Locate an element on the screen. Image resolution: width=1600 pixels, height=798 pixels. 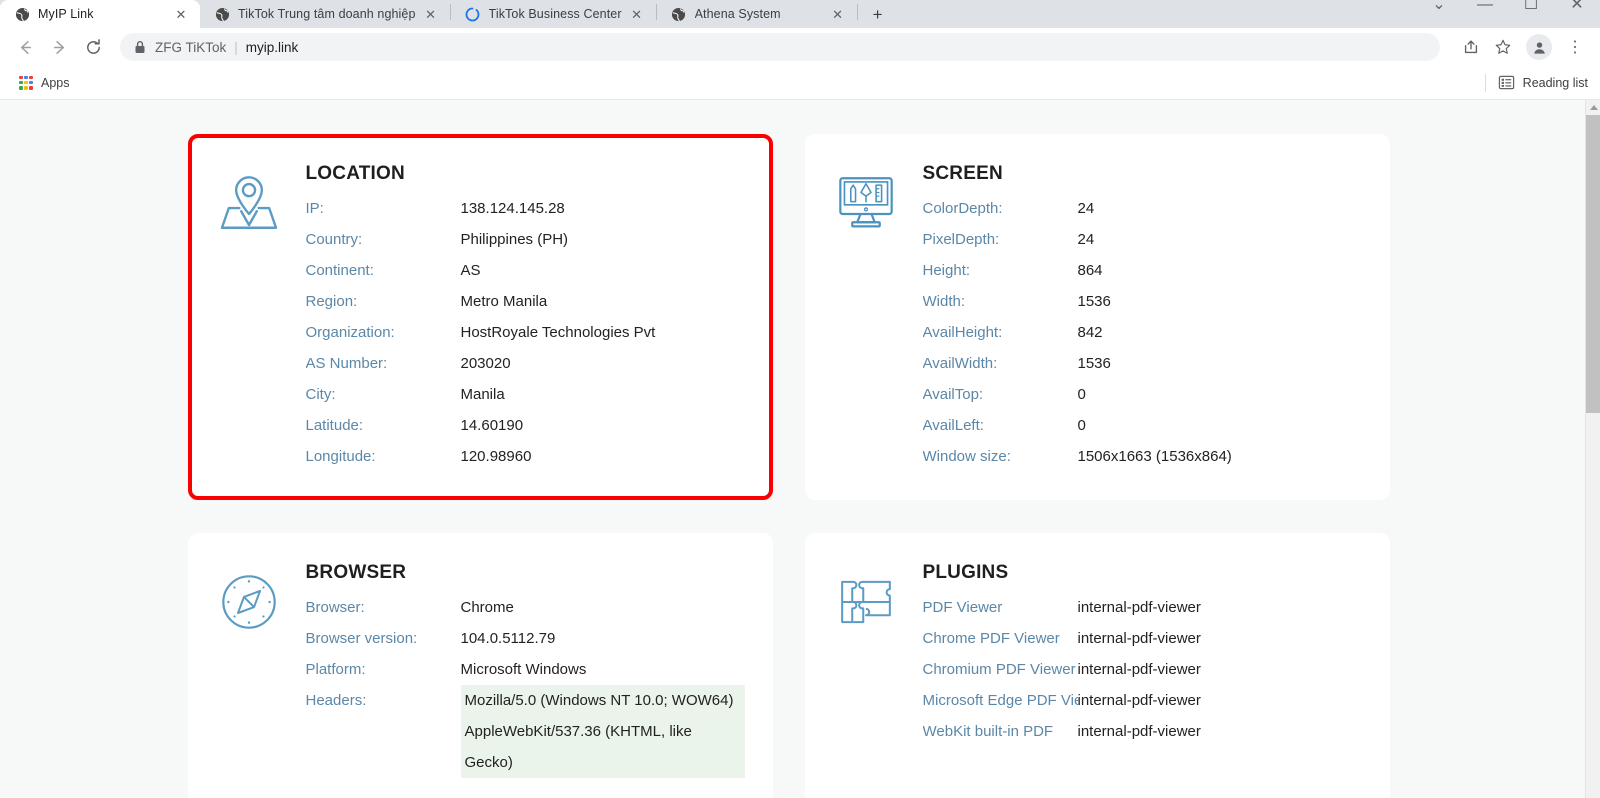
address-bar: ZFG TiKTok | myip.link is located at coordinates (780, 47).